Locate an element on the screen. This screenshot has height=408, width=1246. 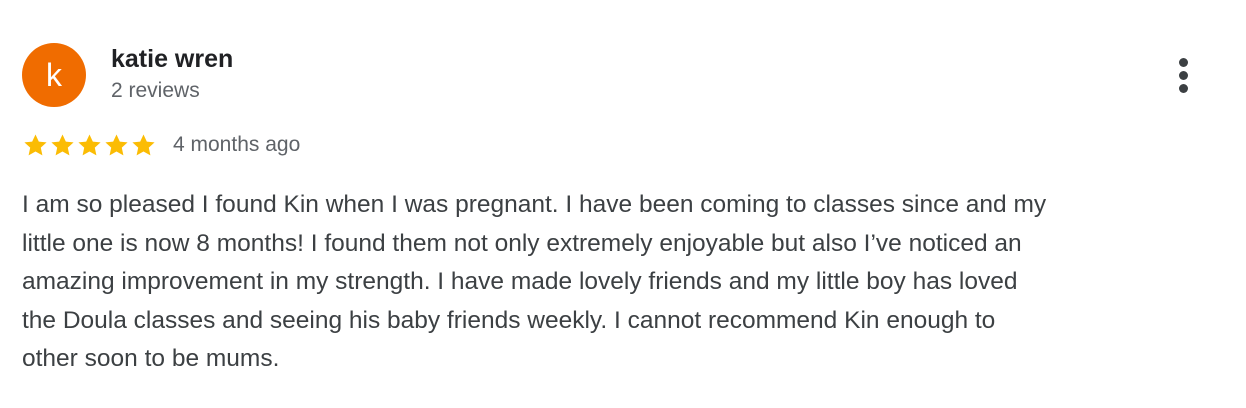
rating-row: 4 months ago is located at coordinates (161, 145).